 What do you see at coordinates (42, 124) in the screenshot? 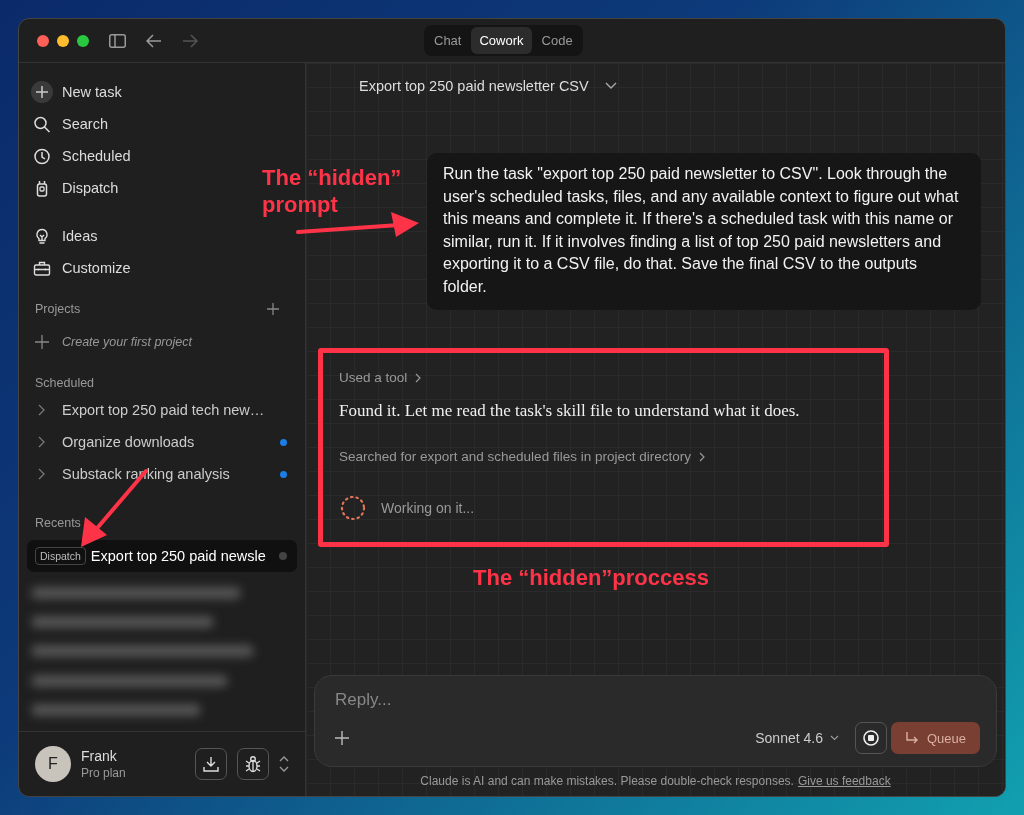
I see `search-icon` at bounding box center [42, 124].